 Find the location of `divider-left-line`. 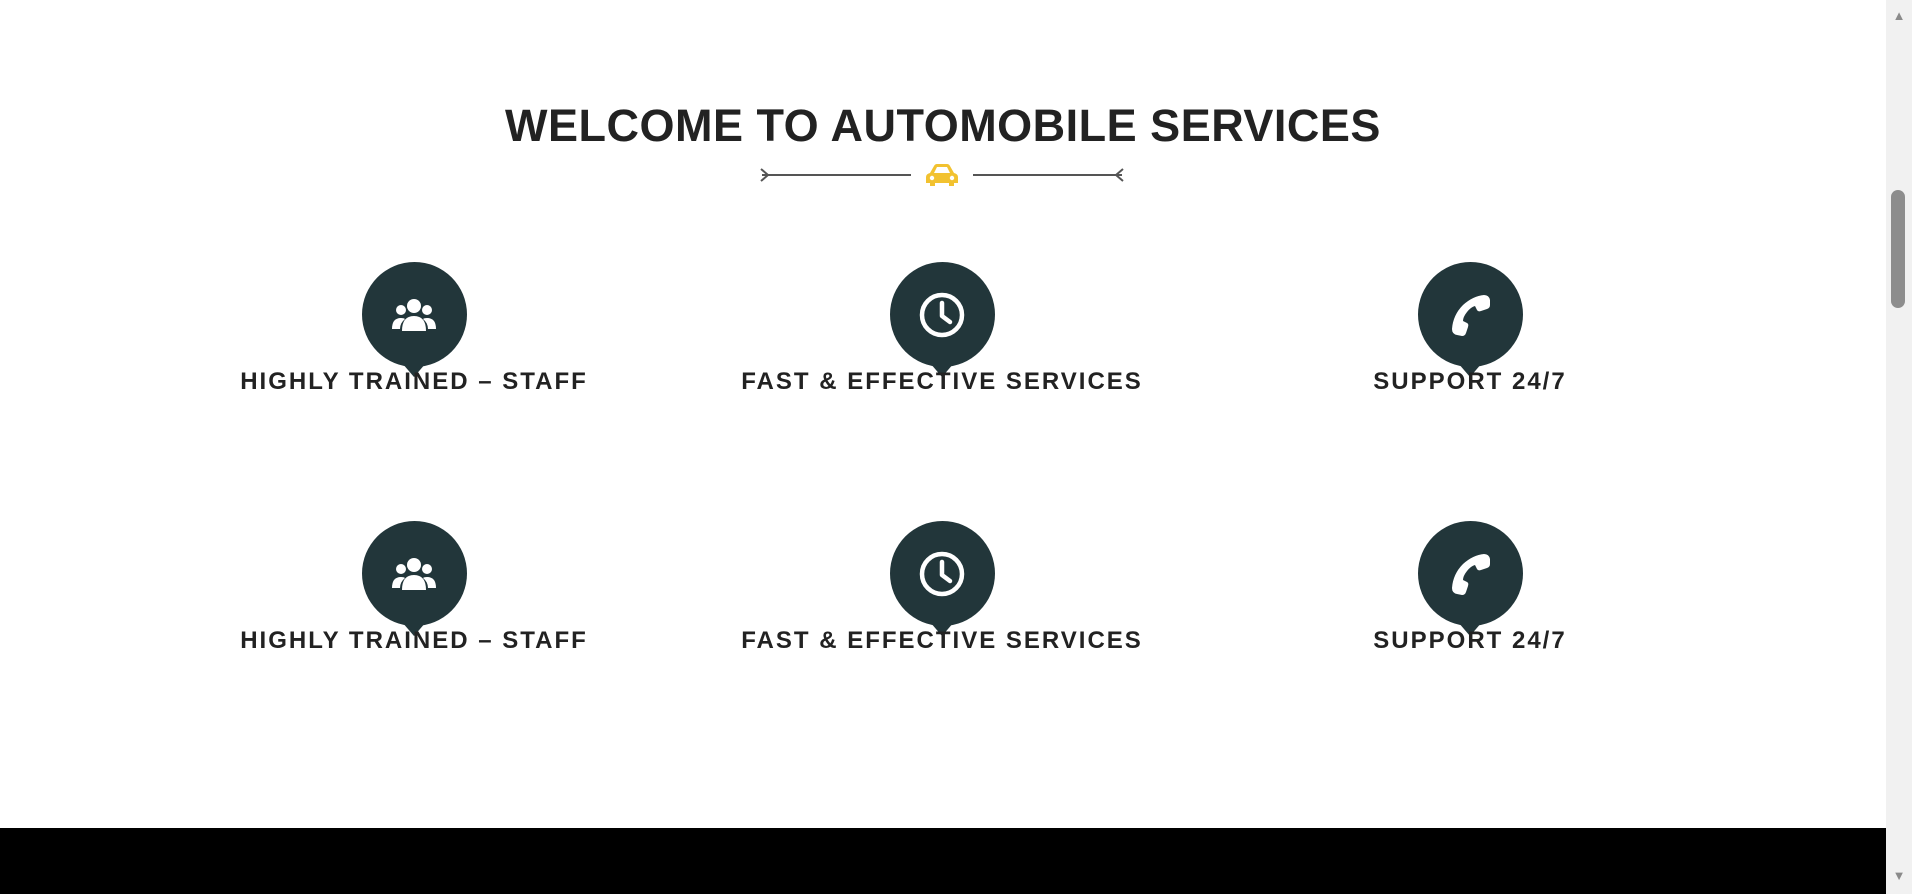

divider-left-line is located at coordinates (835, 175).